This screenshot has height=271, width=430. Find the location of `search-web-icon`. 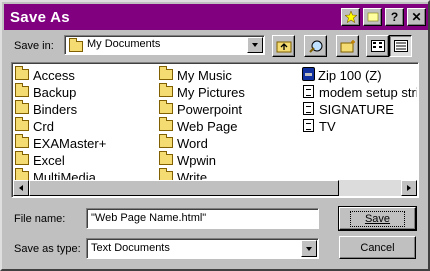

search-web-icon is located at coordinates (315, 46).